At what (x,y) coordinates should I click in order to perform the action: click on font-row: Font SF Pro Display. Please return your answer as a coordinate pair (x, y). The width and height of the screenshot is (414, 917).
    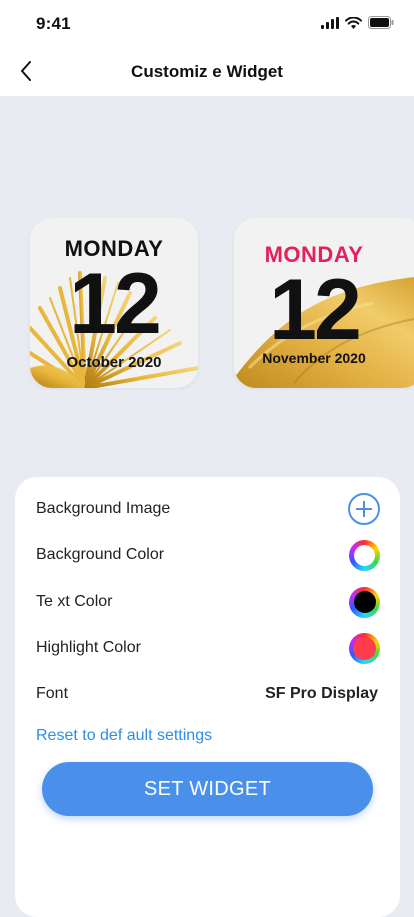
    Looking at the image, I should click on (207, 694).